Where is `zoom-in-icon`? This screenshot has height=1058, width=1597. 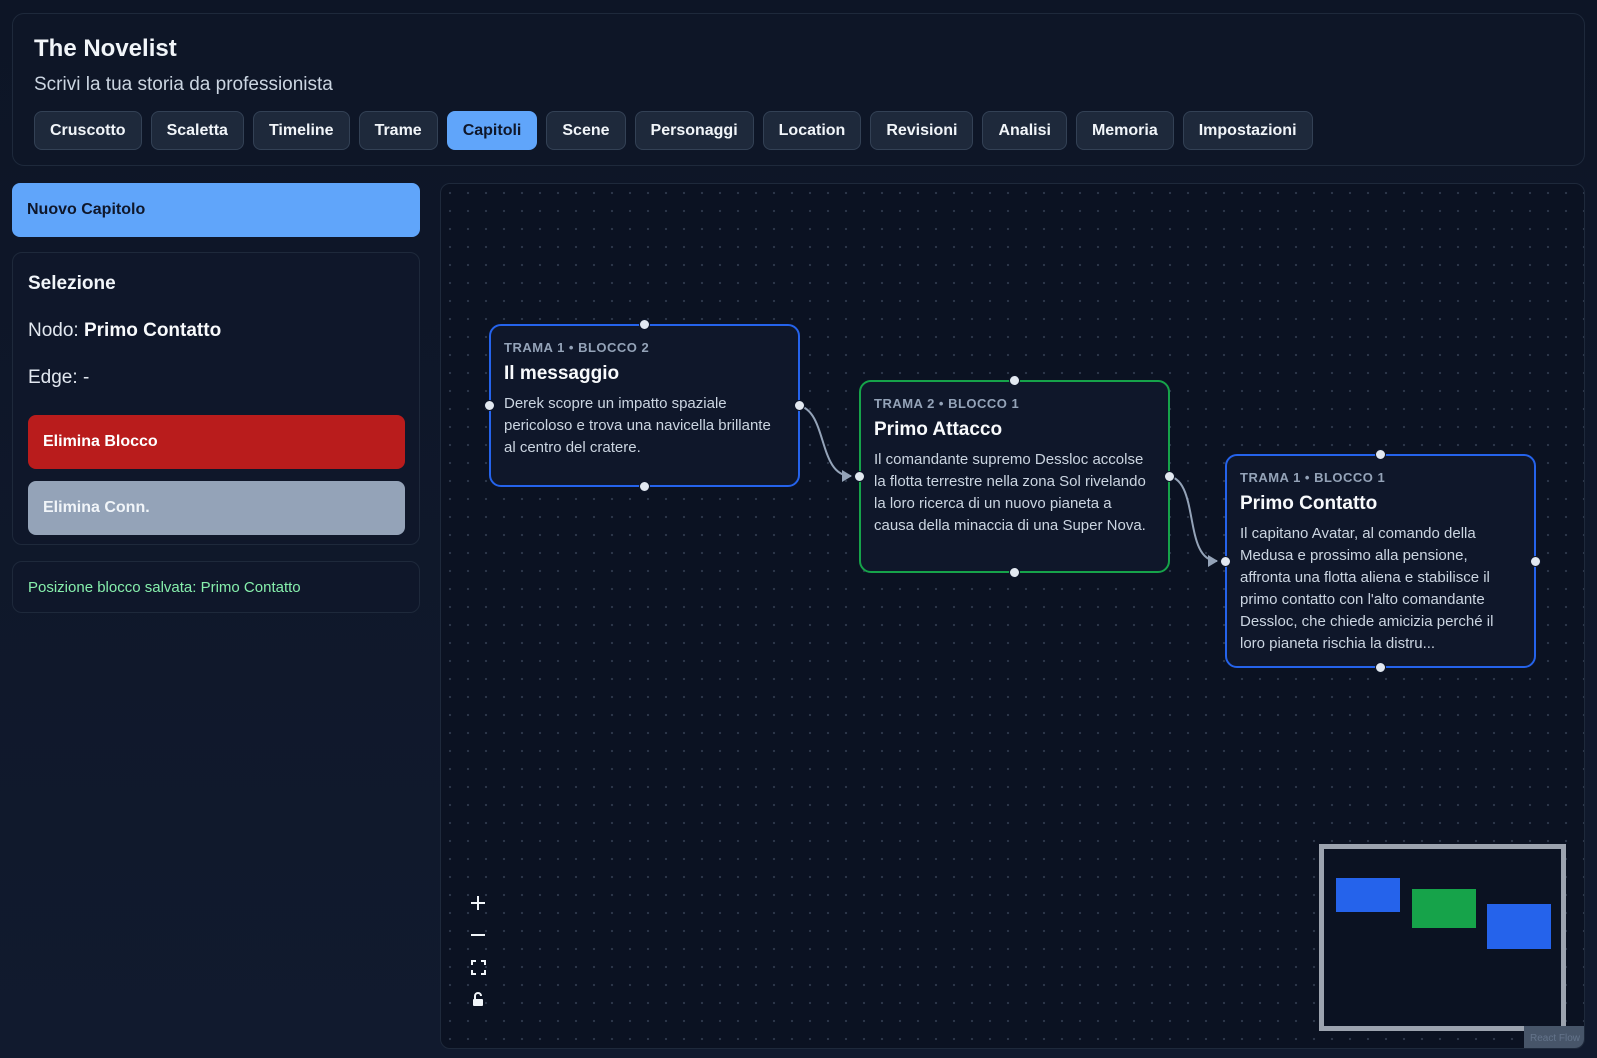
zoom-in-icon is located at coordinates (478, 903).